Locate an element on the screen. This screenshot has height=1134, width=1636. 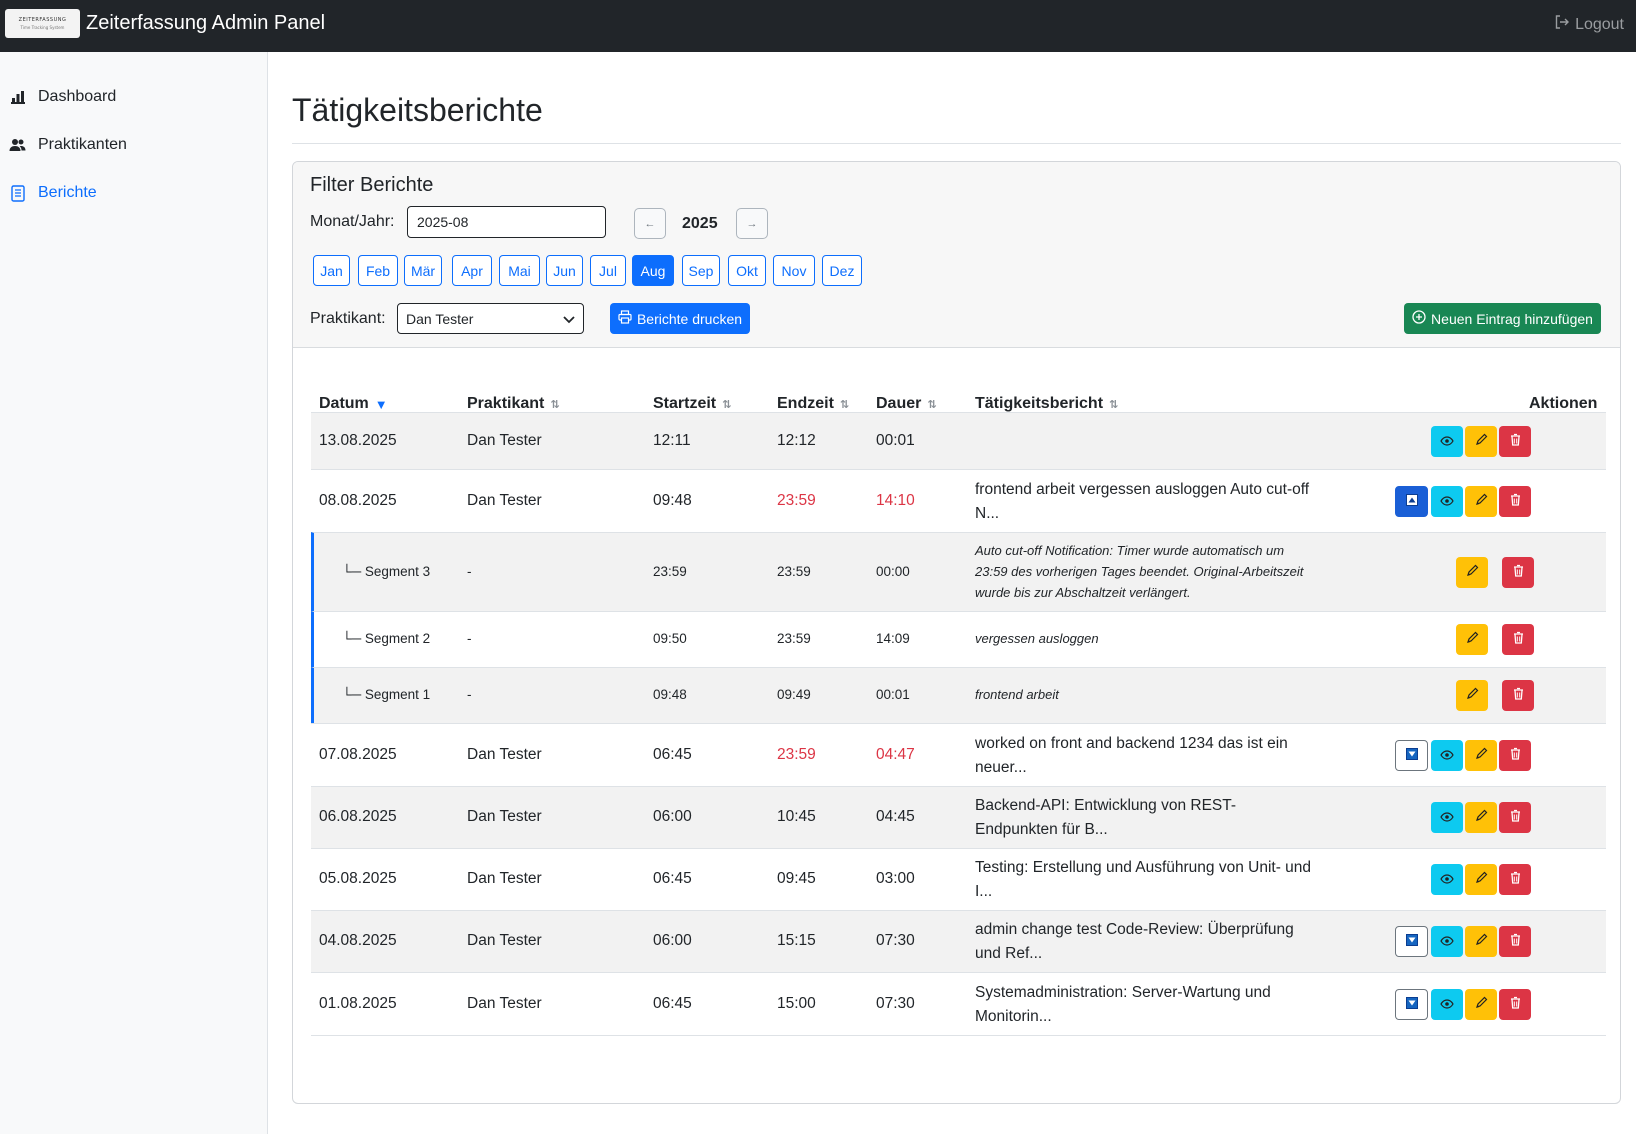
add-entry-button: Neuen Eintrag hinzufügen is located at coordinates (1502, 318).